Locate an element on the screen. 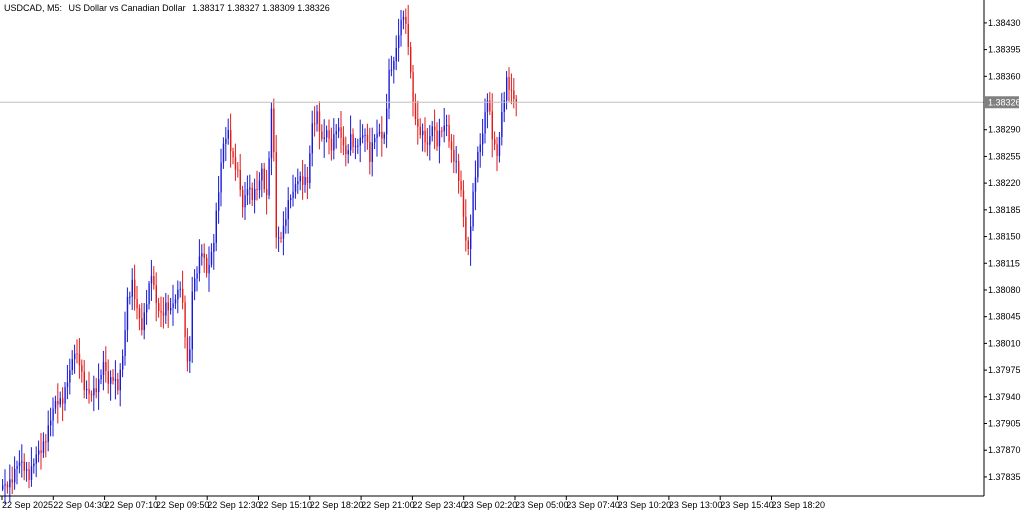 The height and width of the screenshot is (516, 1024). price-tick-label: 1.38150 is located at coordinates (1004, 237).